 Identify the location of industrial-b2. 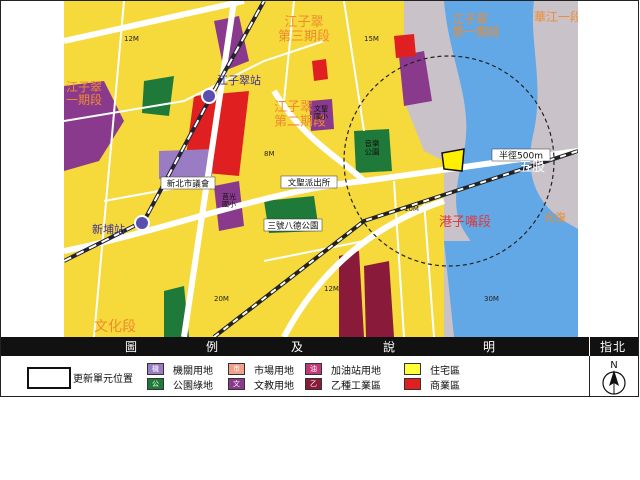
(379, 299).